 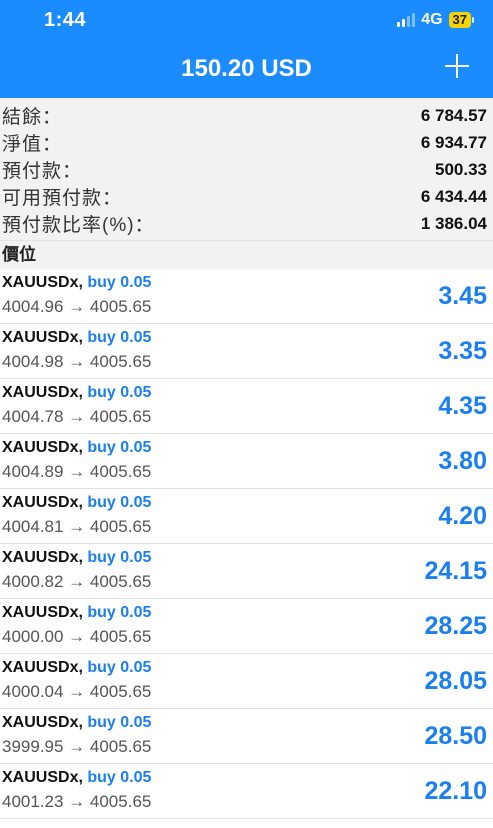 I want to click on position-prices: 4004.78 → 4005.65, so click(x=77, y=416).